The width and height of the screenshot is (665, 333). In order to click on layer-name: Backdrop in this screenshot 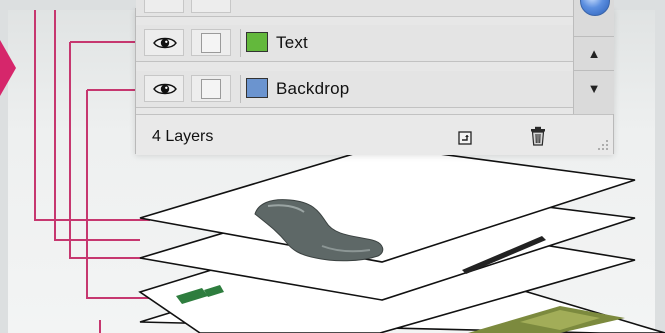, I will do `click(312, 89)`.